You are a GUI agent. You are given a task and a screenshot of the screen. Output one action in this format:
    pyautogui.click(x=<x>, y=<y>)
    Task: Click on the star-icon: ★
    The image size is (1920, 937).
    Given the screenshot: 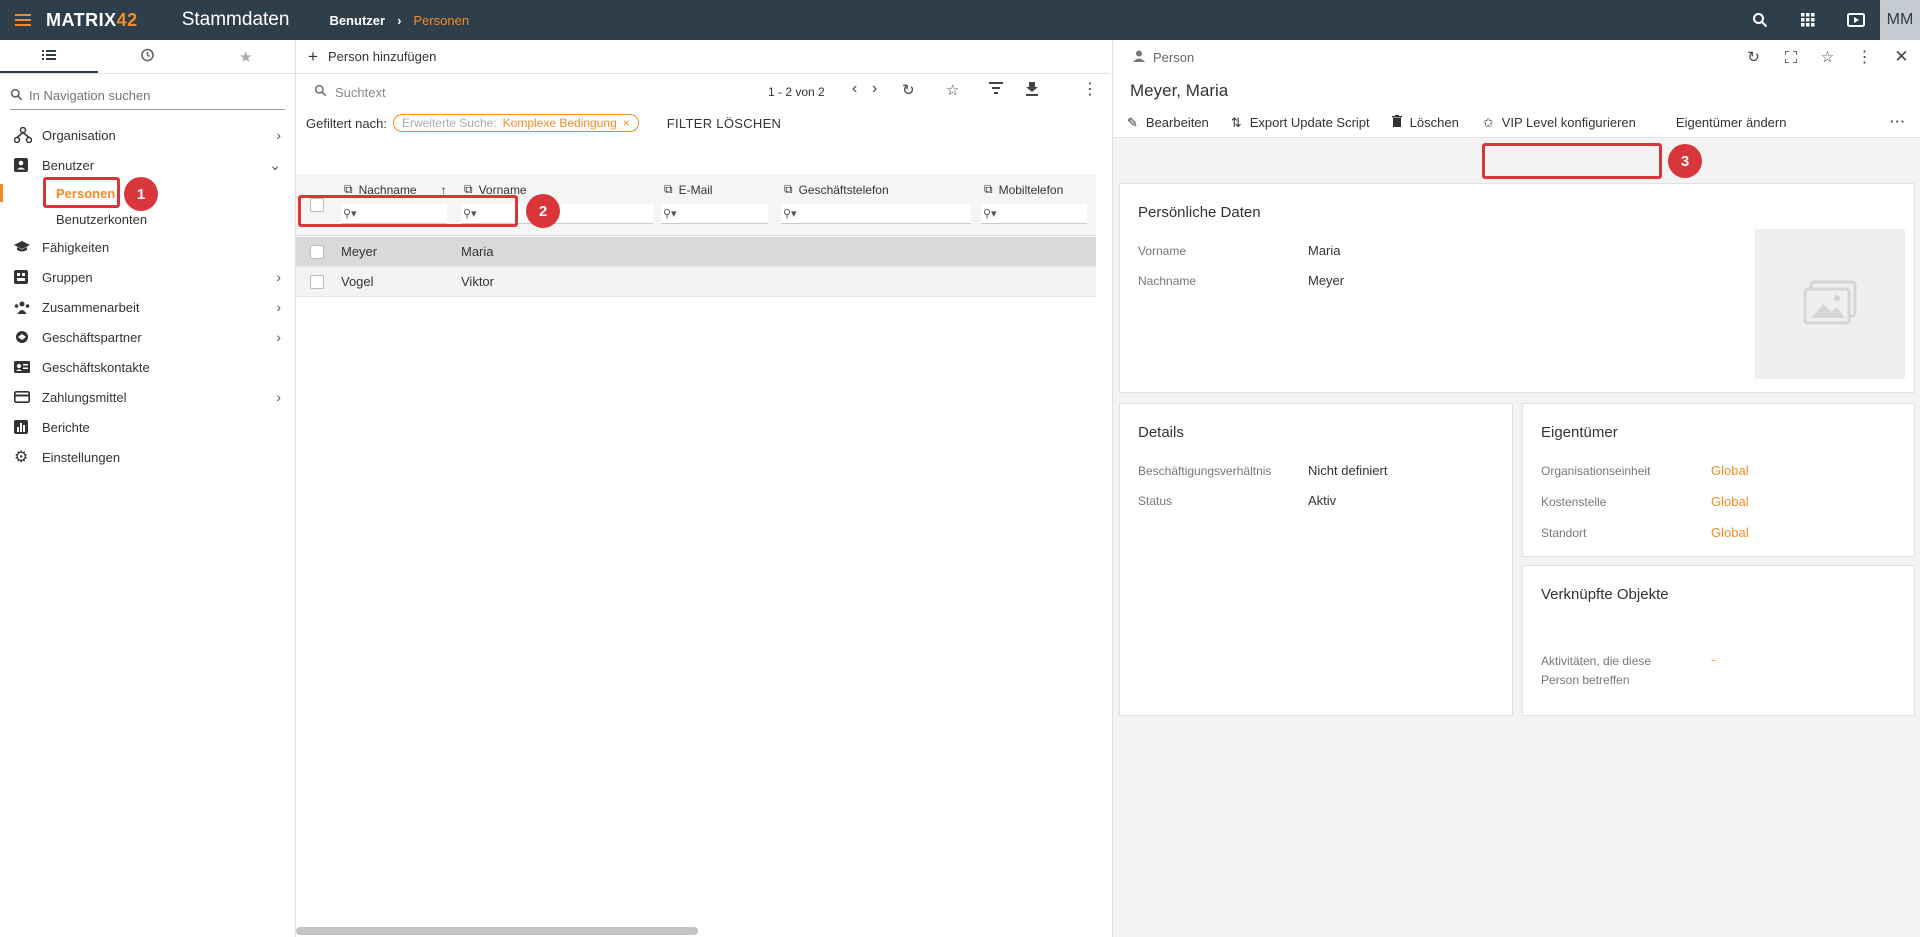 What is the action you would take?
    pyautogui.click(x=246, y=57)
    